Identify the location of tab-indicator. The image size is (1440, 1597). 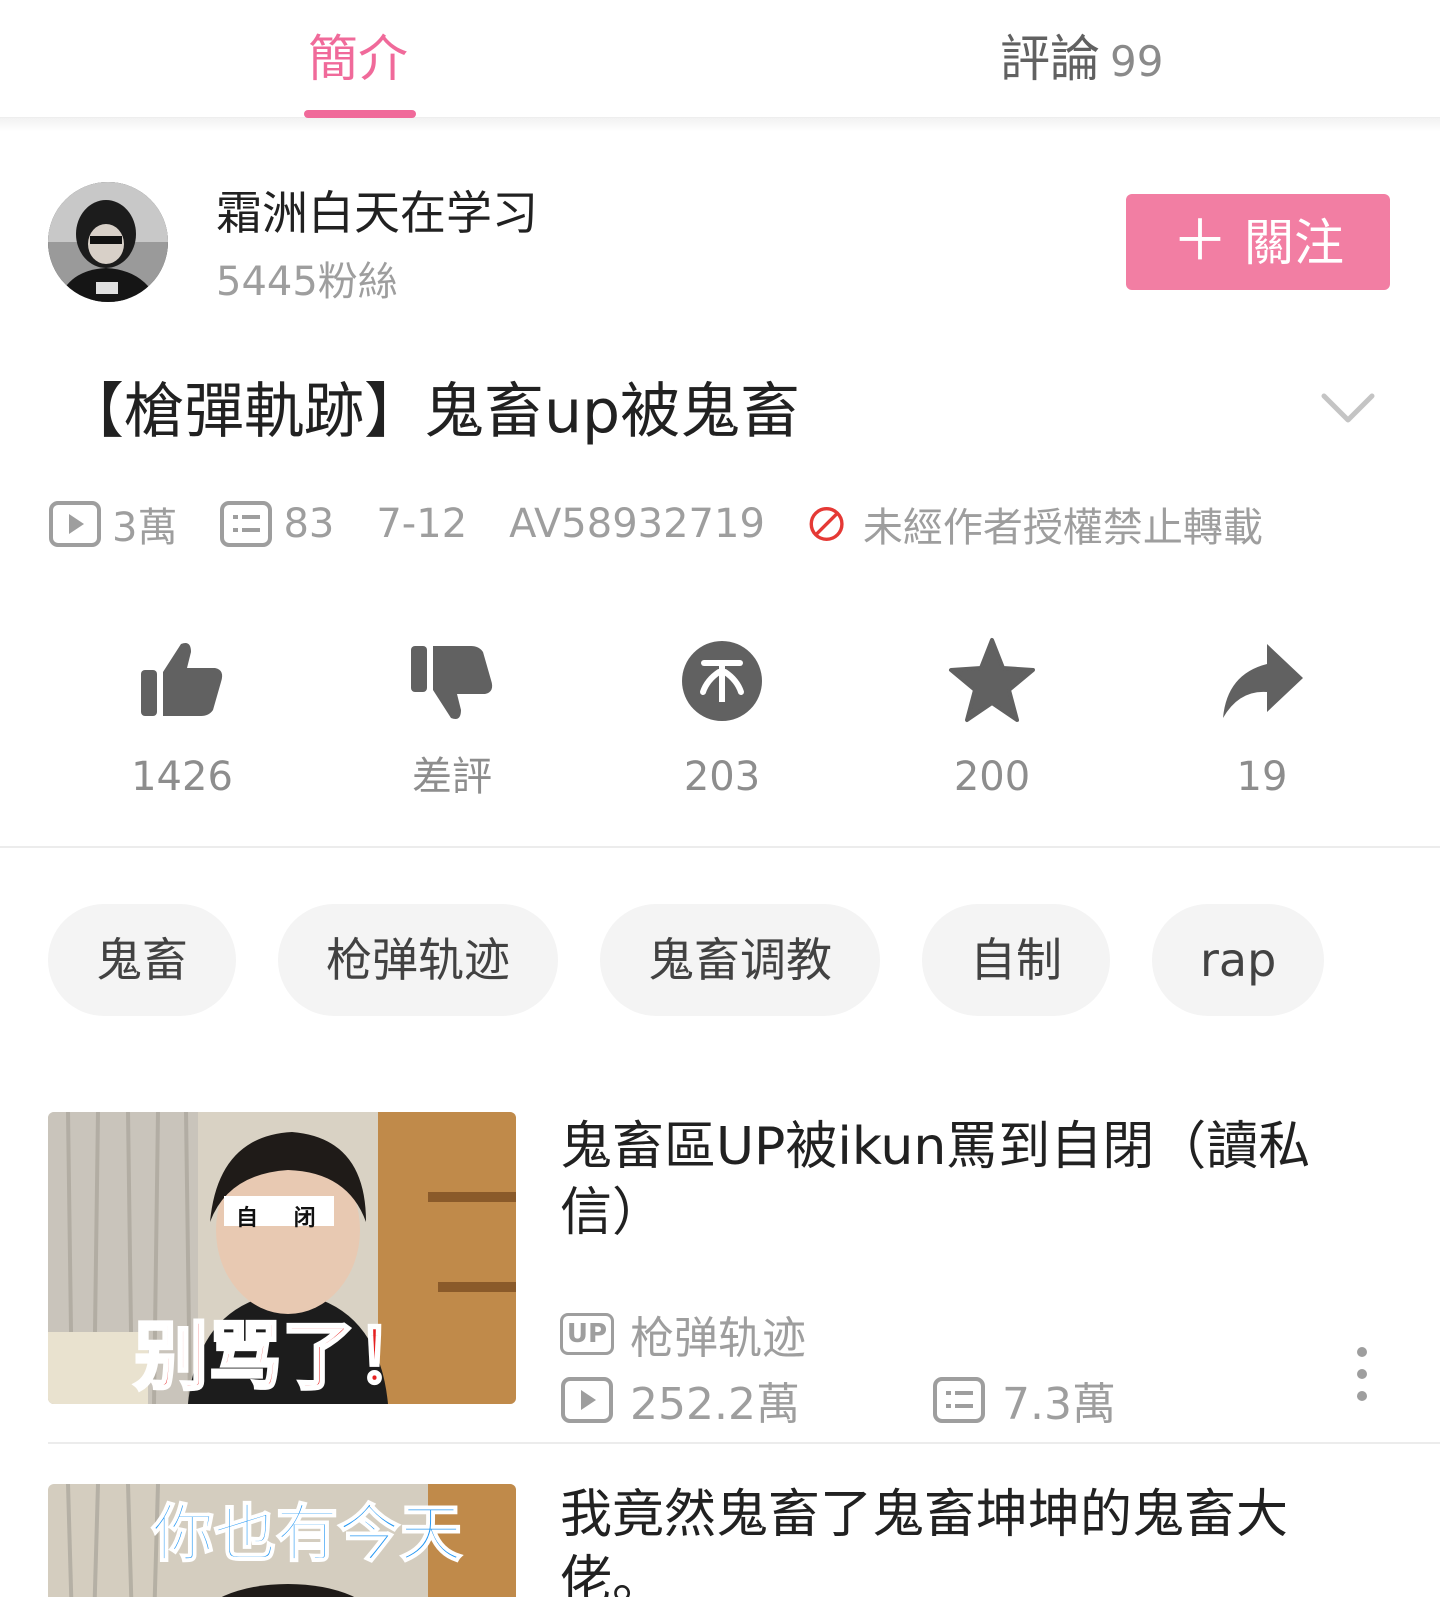
(360, 114).